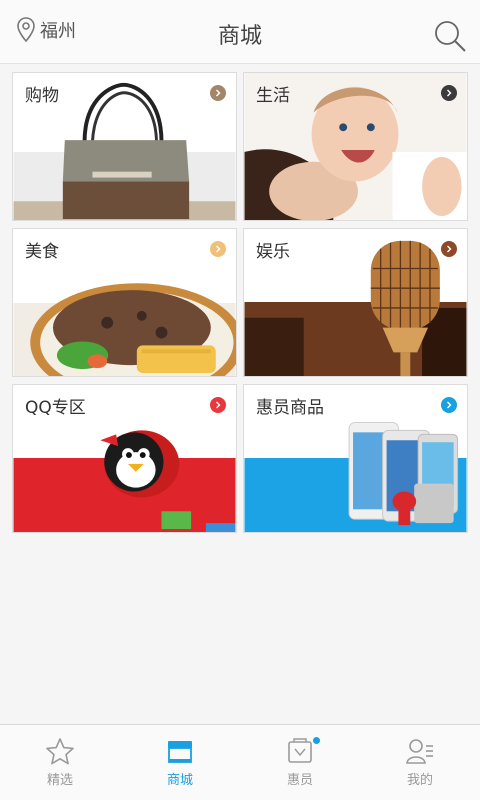 The height and width of the screenshot is (800, 480). What do you see at coordinates (316, 740) in the screenshot?
I see `notification-dot` at bounding box center [316, 740].